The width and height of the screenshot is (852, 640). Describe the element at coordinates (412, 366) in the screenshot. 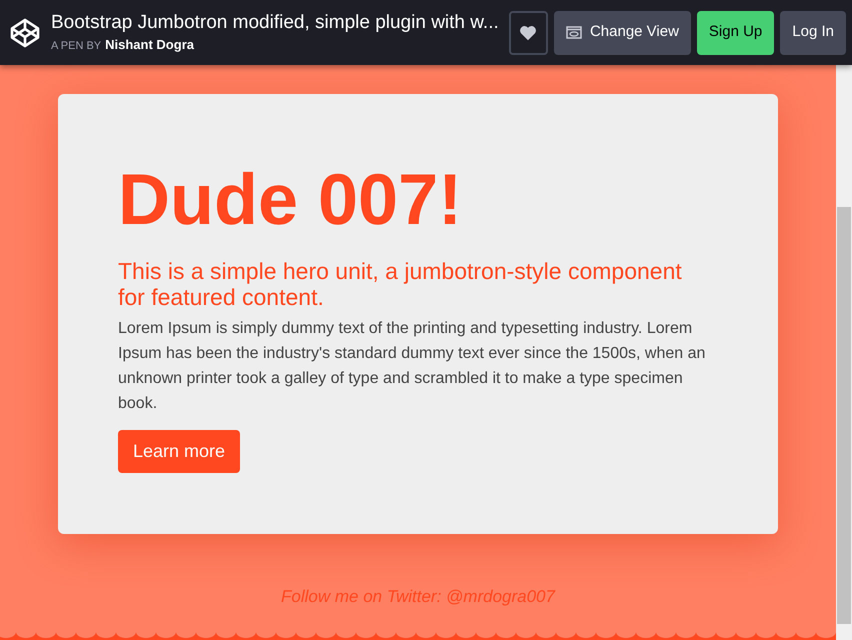

I see `hero-body: Lorem Ipsum is simply dummy text of the printing and typesetting industry. Lorem Ipsum has been the industry's standard dummy text ever since the 1500s, when an unknown printer took a galley of type and scrambled it to make a type specimen book.` at that location.